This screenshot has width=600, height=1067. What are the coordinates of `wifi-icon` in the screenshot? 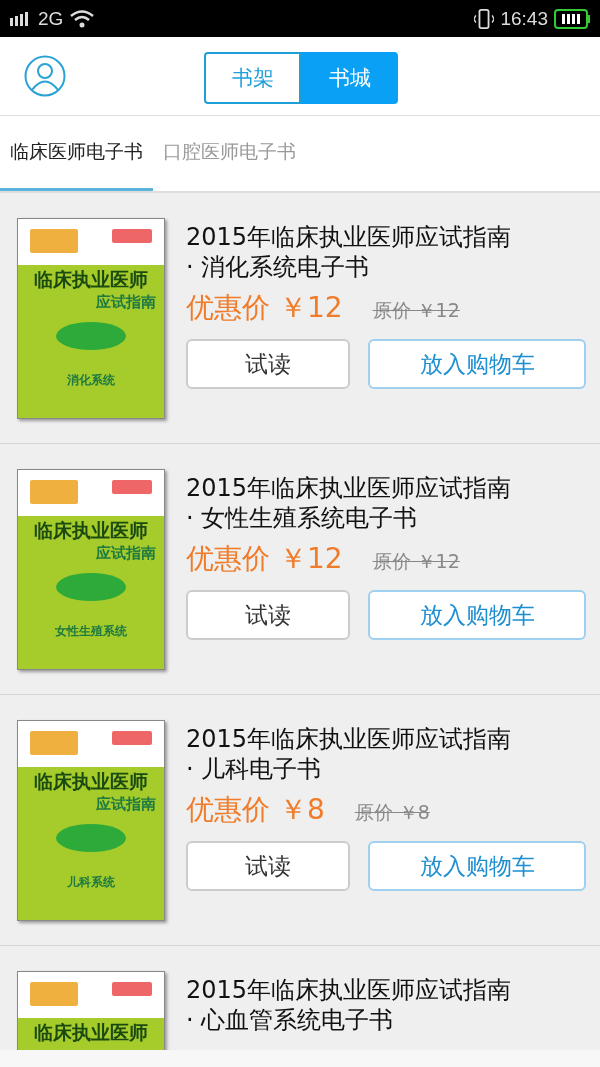 It's located at (82, 18).